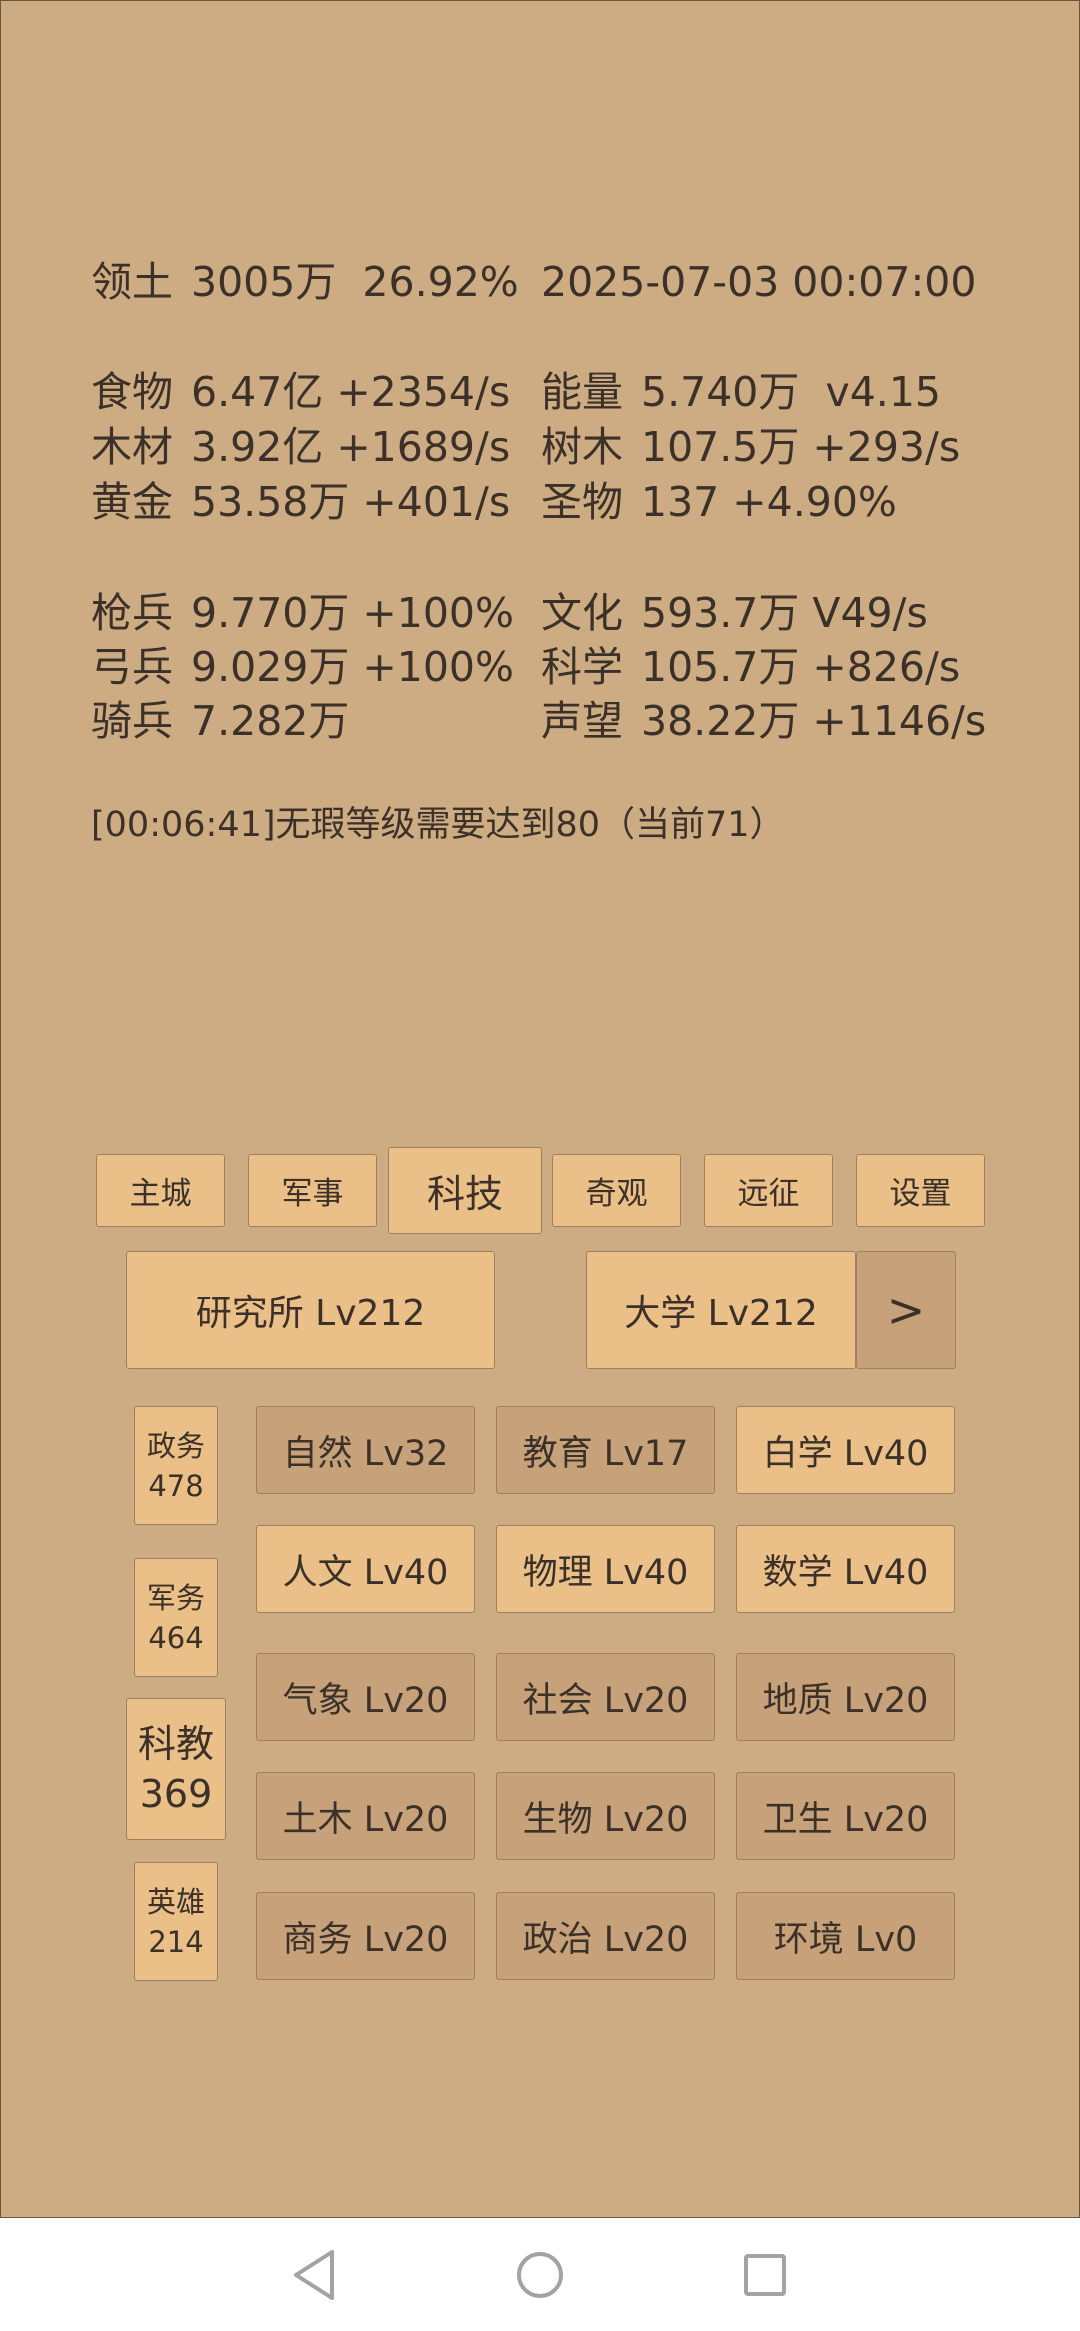  I want to click on wood-label: 木材, so click(132, 447).